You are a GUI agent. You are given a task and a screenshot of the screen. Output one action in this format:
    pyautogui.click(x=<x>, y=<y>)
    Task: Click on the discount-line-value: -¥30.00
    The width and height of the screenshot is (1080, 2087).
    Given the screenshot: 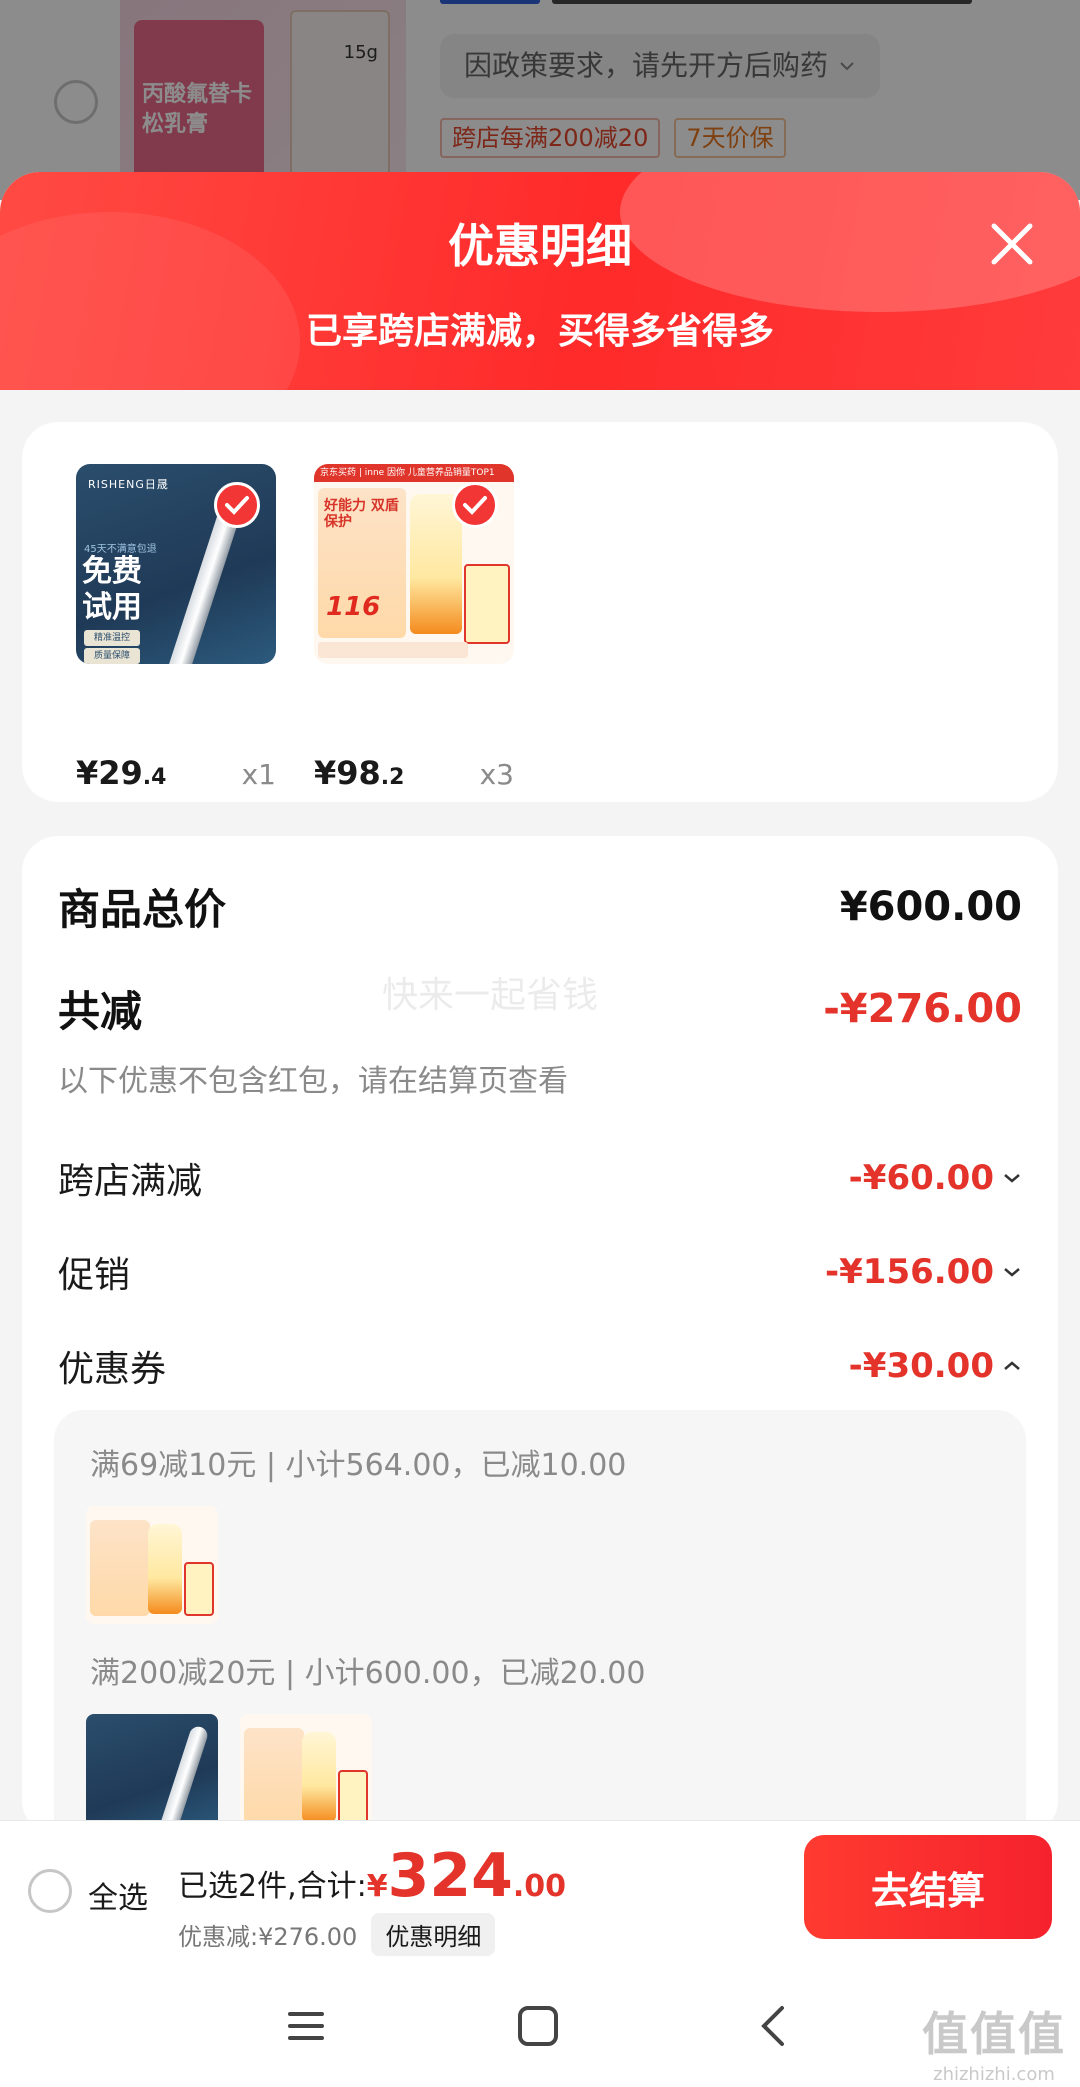 What is the action you would take?
    pyautogui.click(x=935, y=1366)
    